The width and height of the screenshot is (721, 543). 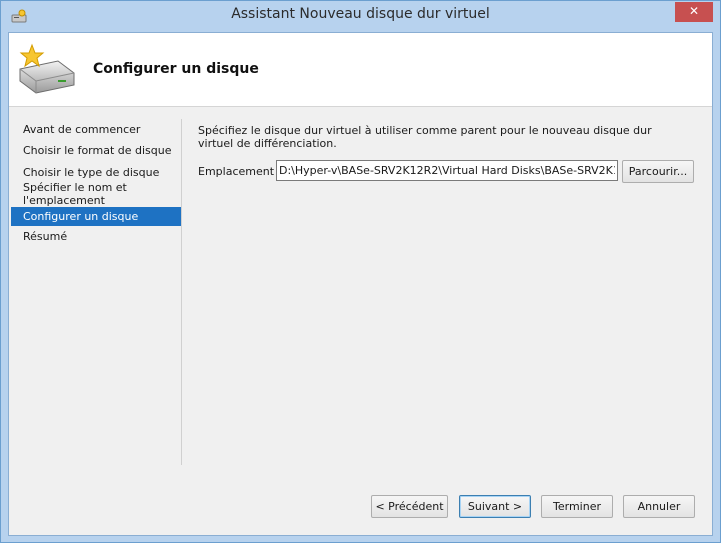 What do you see at coordinates (495, 506) in the screenshot?
I see `next-button: Suivant >` at bounding box center [495, 506].